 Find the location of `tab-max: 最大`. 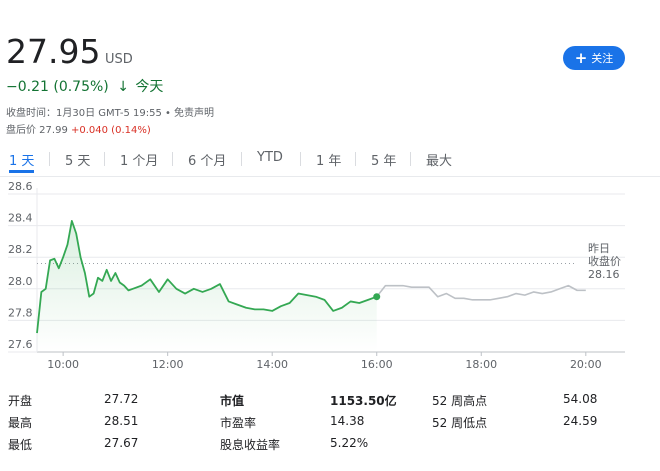

tab-max: 最大 is located at coordinates (439, 161).